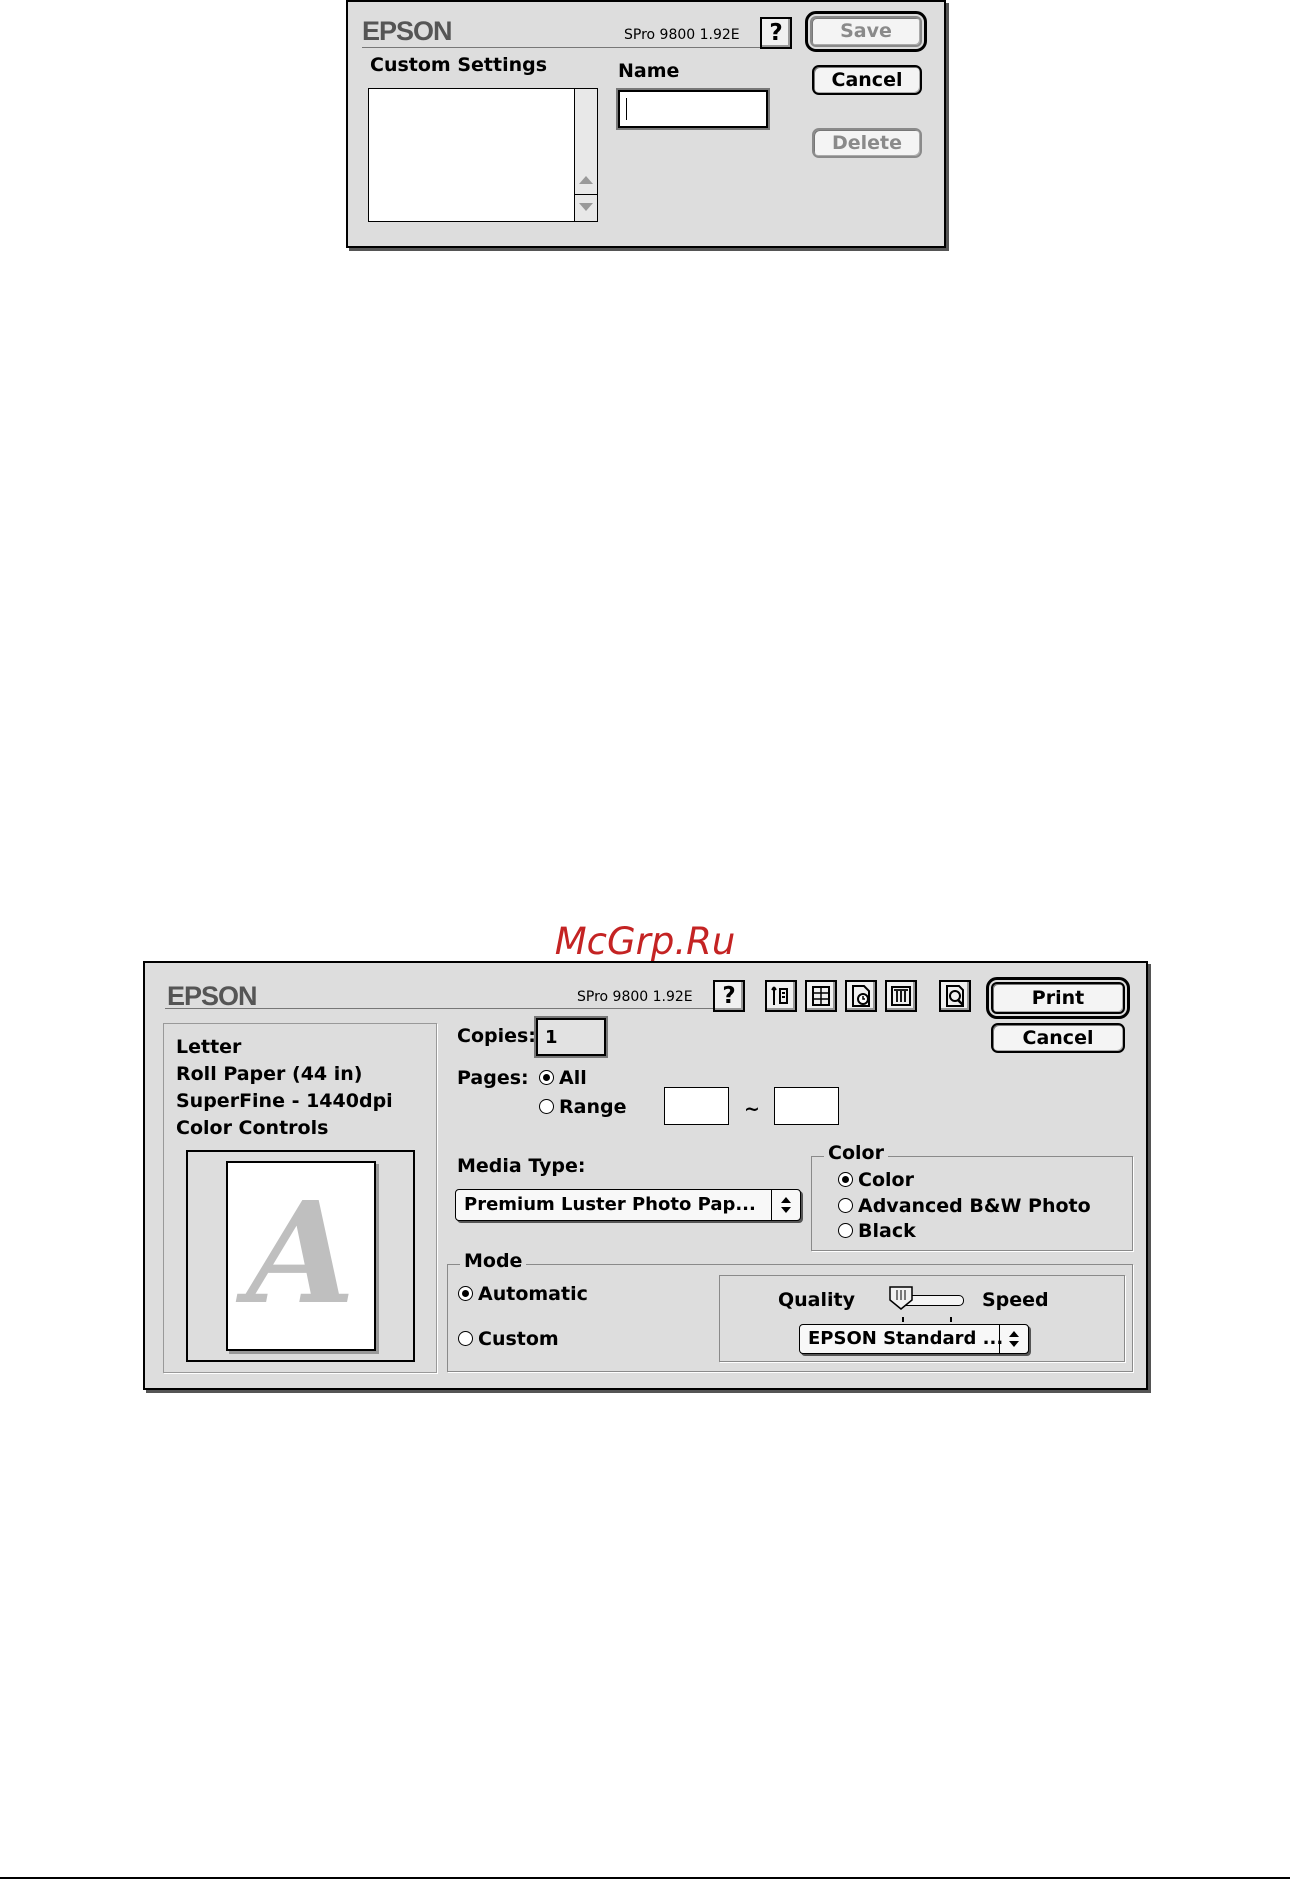  What do you see at coordinates (269, 1074) in the screenshot?
I see `summary-paper-source: Roll Paper (44 in)` at bounding box center [269, 1074].